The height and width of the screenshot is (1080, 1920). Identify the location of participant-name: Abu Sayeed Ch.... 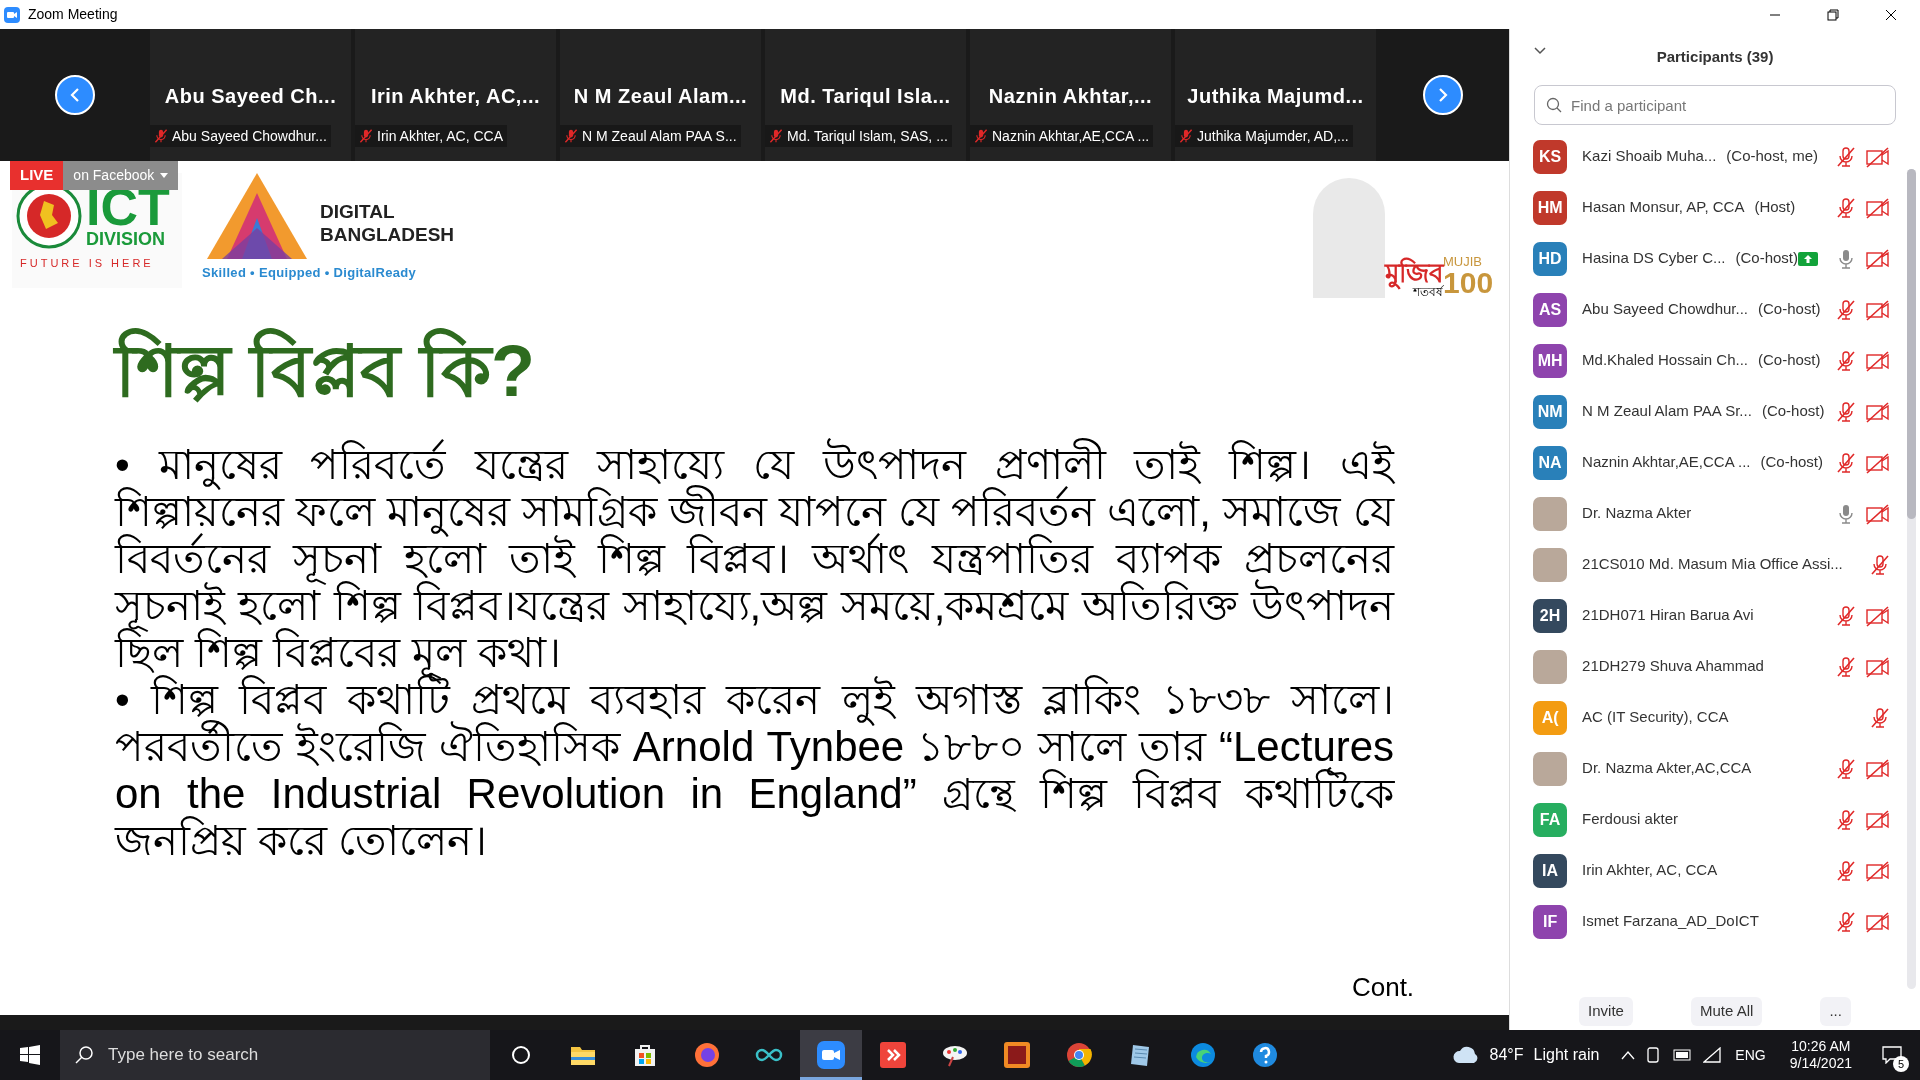
(250, 96).